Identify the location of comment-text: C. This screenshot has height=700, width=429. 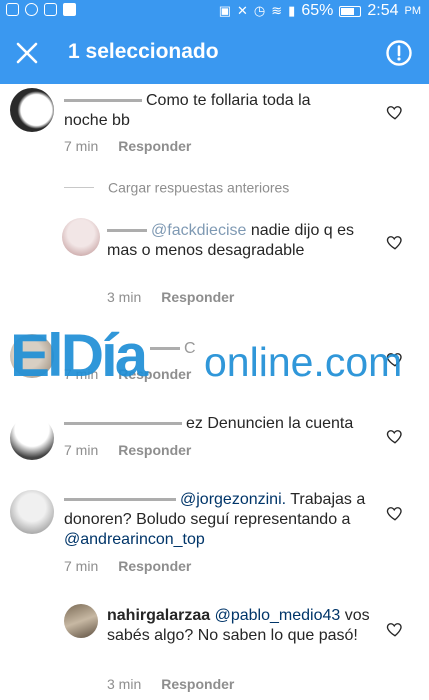
(173, 349).